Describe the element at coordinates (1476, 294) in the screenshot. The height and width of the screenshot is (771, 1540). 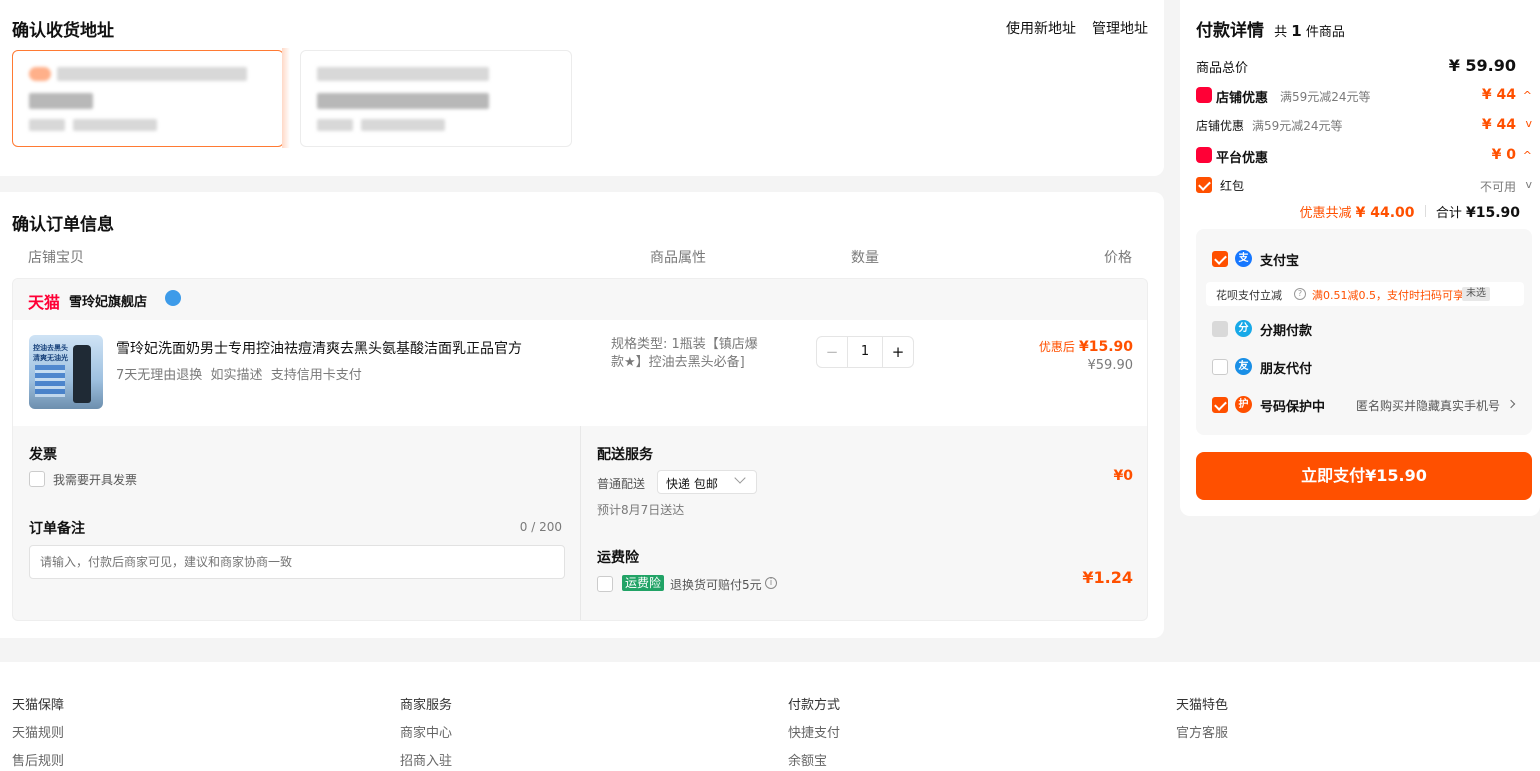
I see `huabei-tag: 未选` at that location.